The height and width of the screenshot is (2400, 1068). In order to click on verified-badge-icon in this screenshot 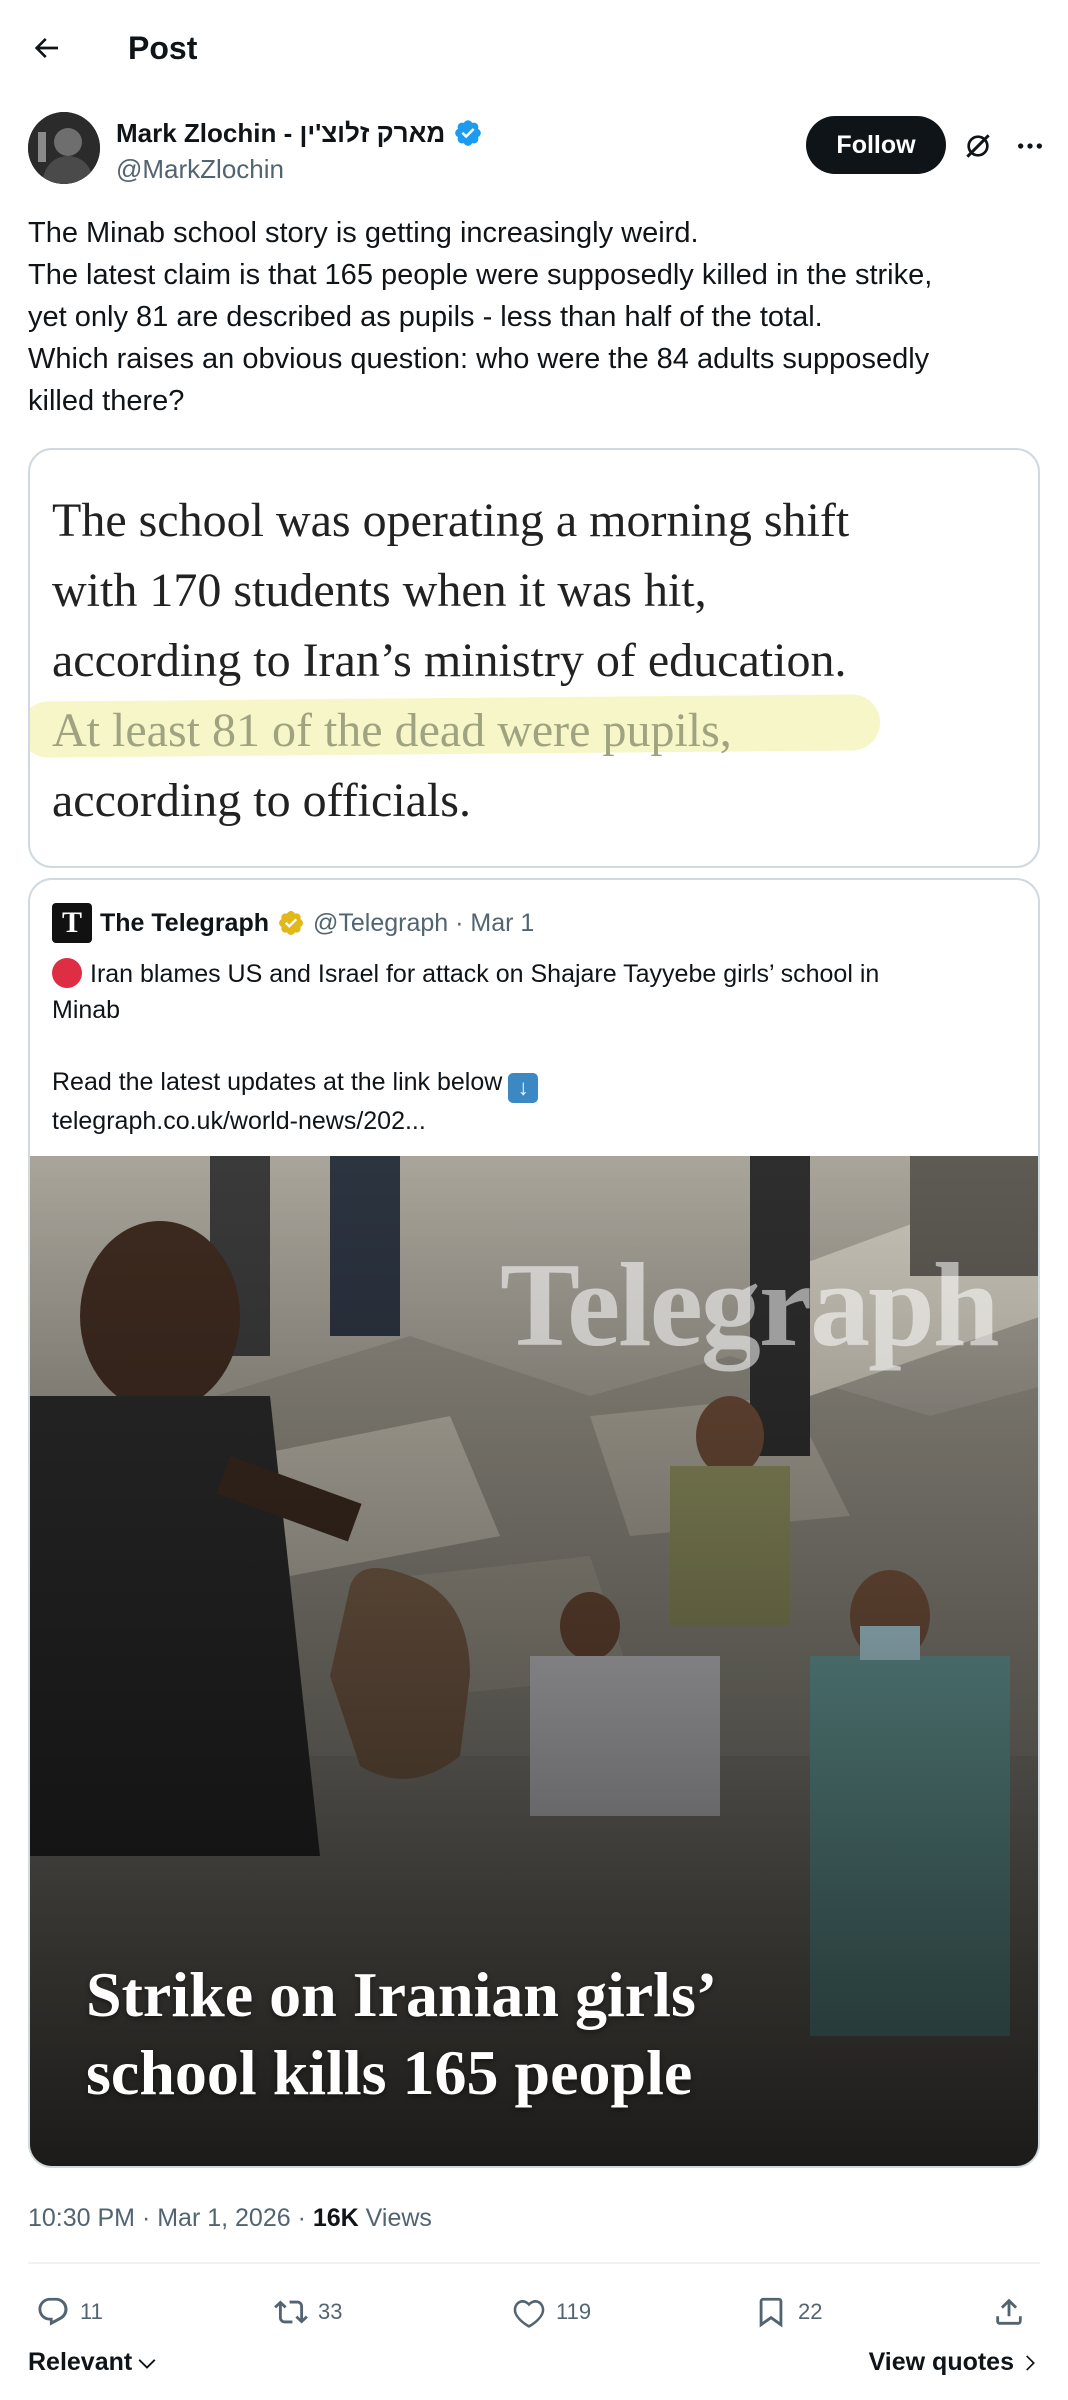, I will do `click(468, 133)`.